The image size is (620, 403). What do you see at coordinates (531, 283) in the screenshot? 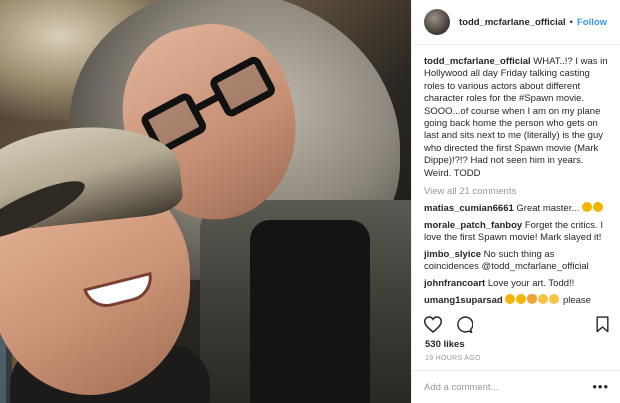
I see `comment-text: Love your art. Todd!!` at bounding box center [531, 283].